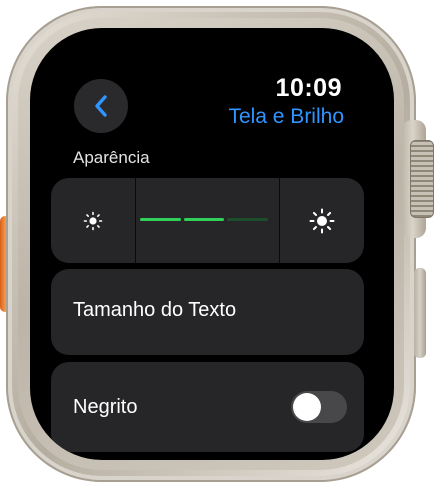  I want to click on back-button, so click(101, 106).